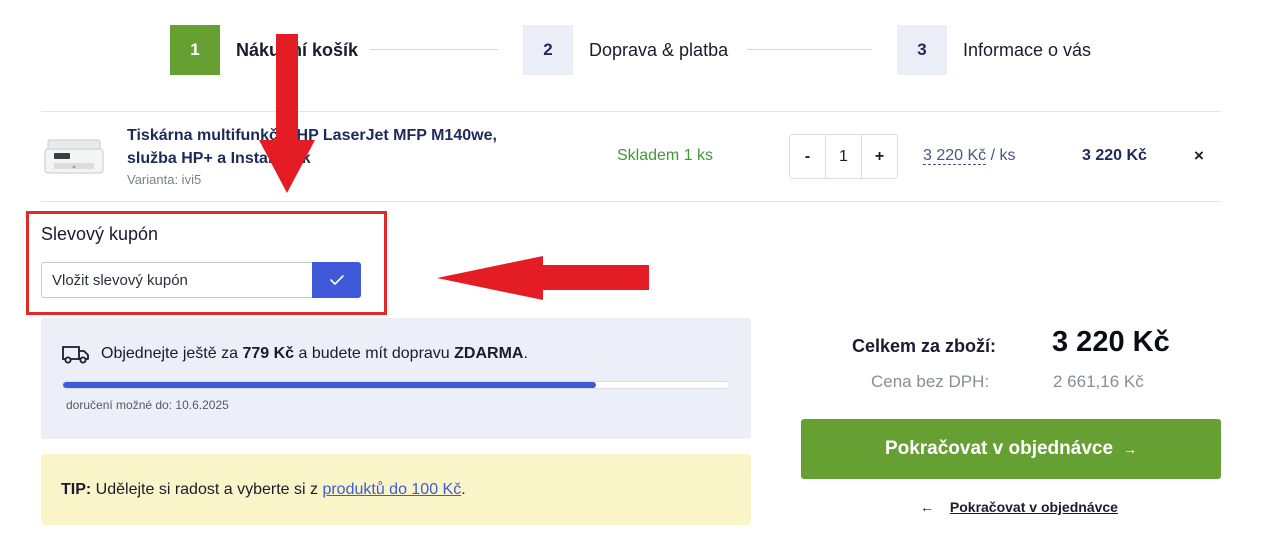  What do you see at coordinates (1098, 381) in the screenshot?
I see `price-without-vat-value: 2 661,16 Kč` at bounding box center [1098, 381].